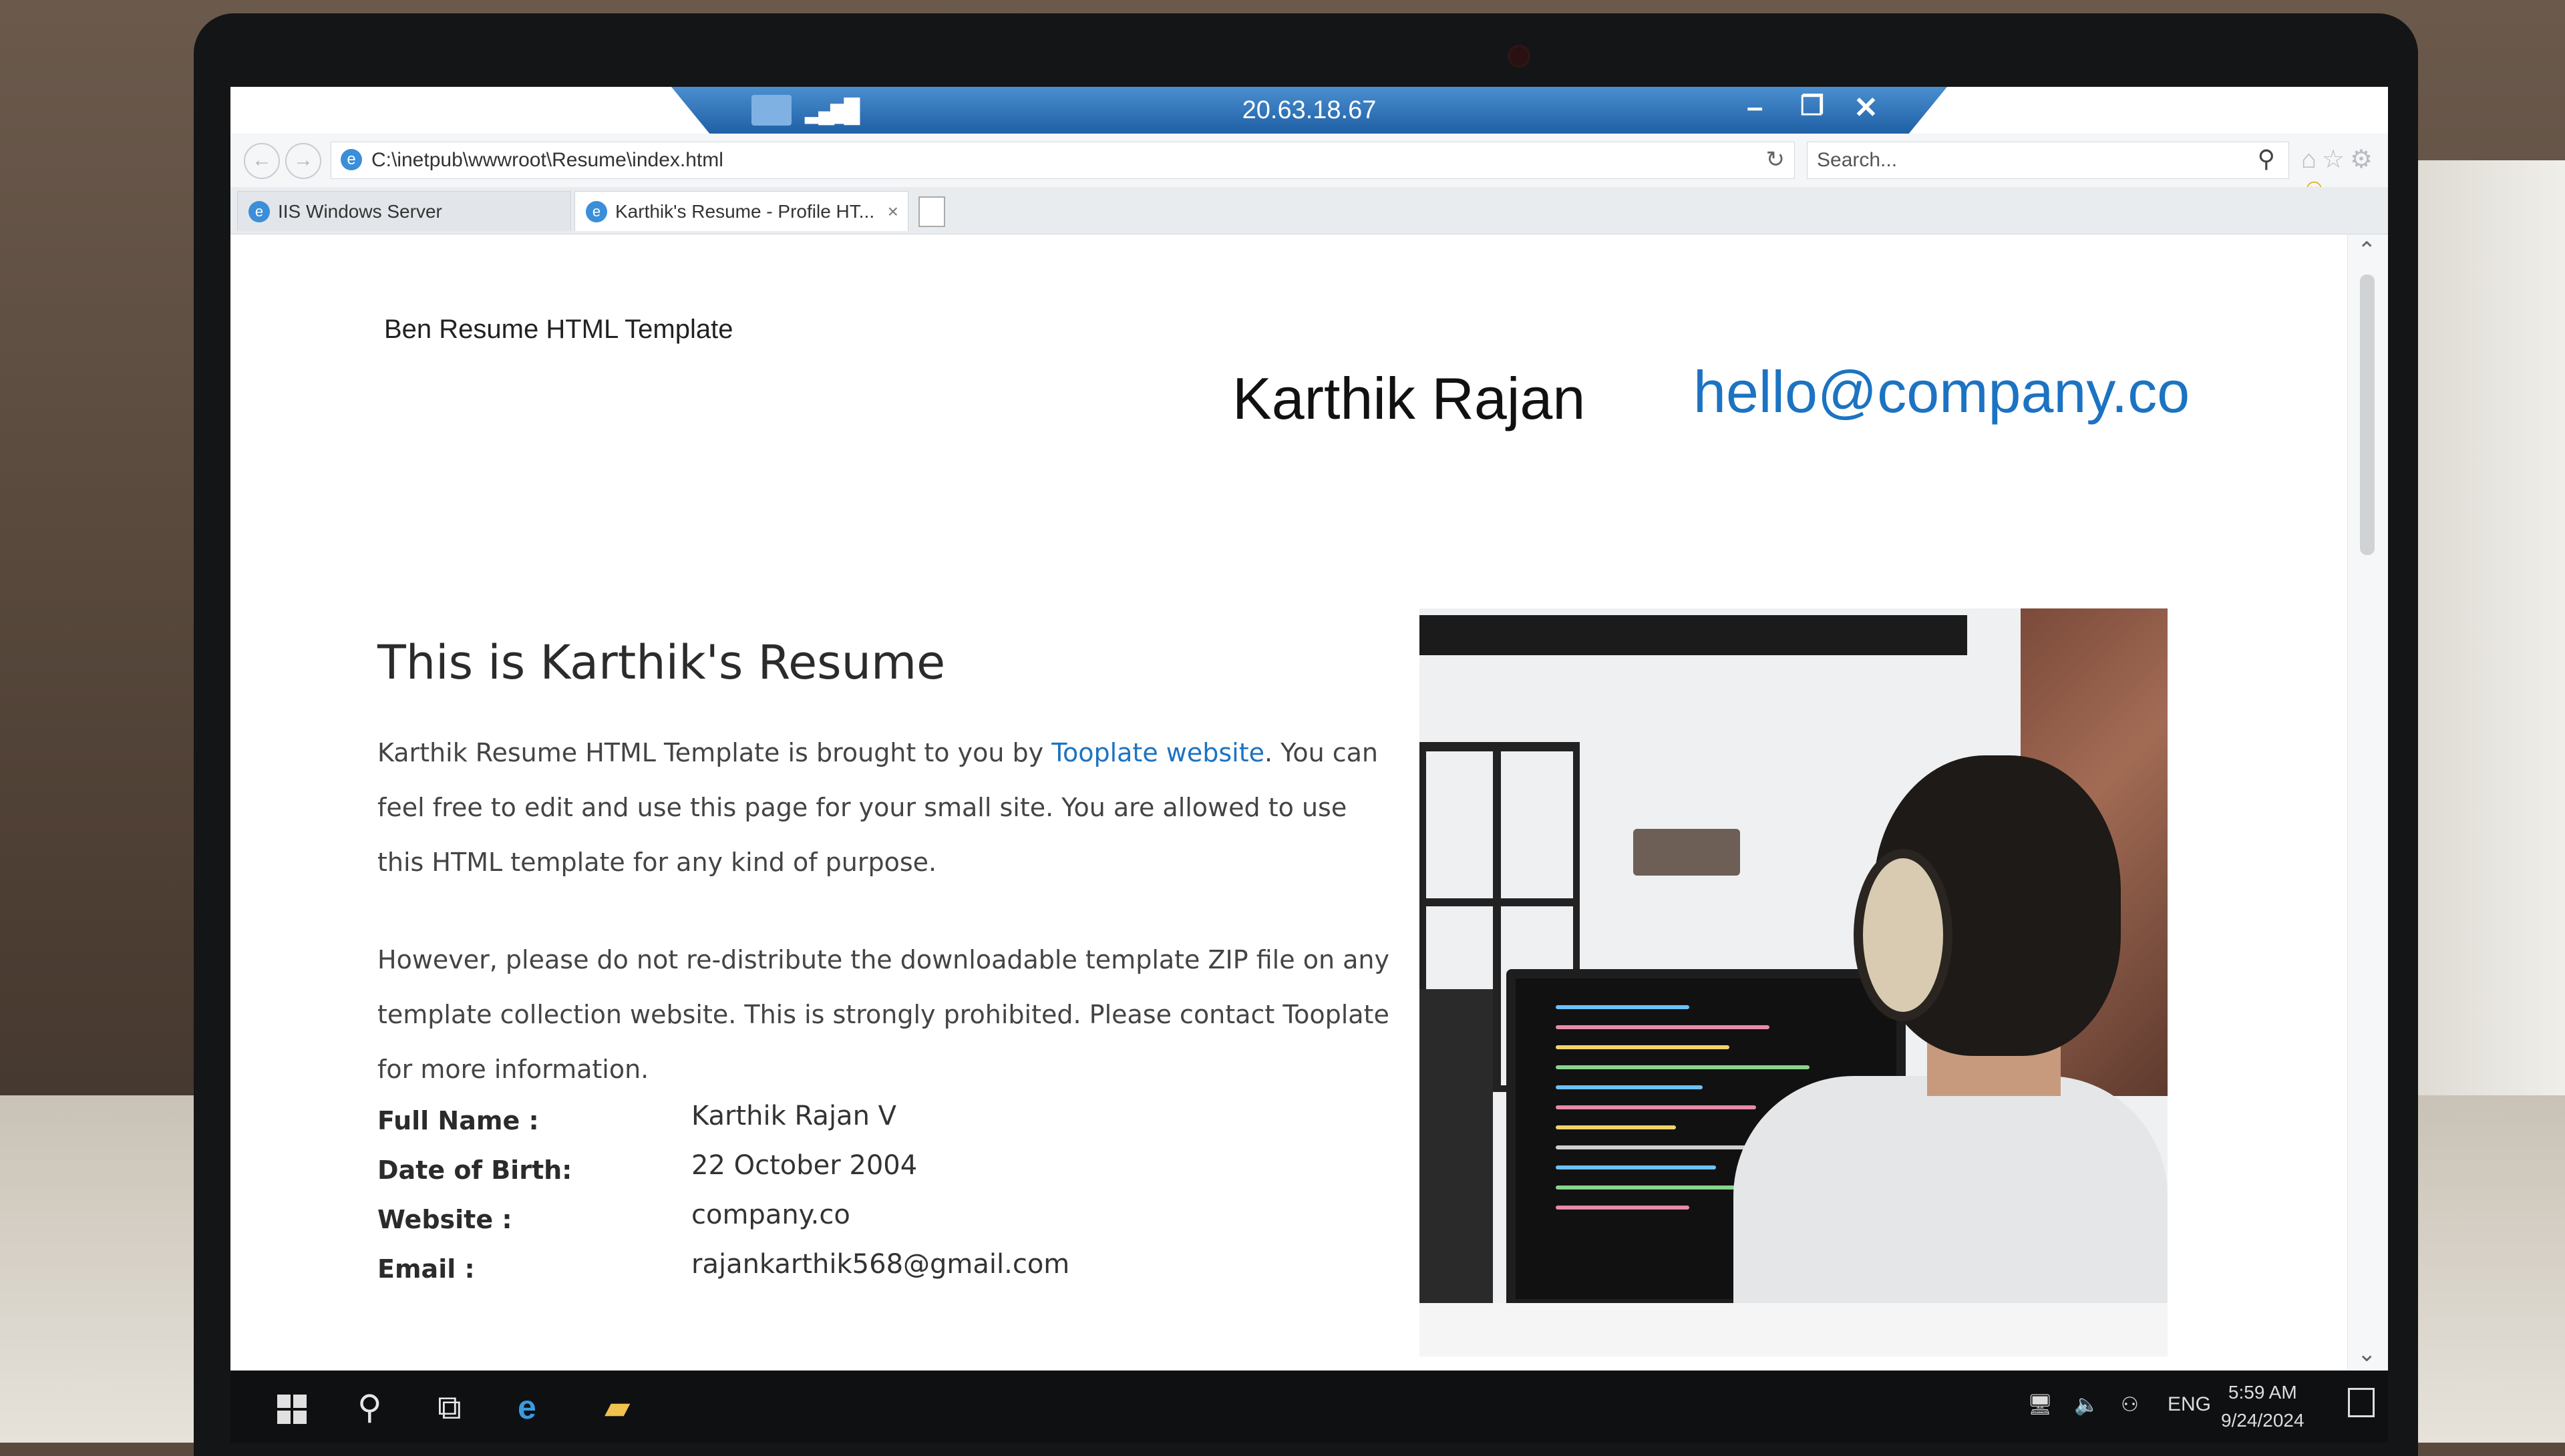  I want to click on scroll-down-icon: ⌄, so click(2367, 1353).